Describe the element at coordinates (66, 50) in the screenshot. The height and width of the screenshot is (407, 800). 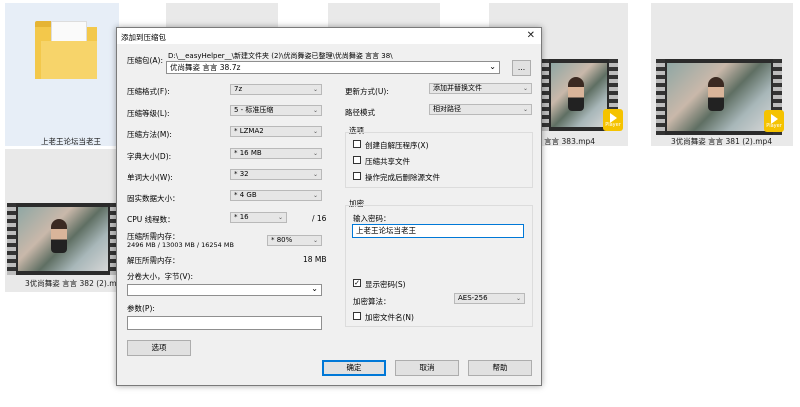
I see `folder-icon` at that location.